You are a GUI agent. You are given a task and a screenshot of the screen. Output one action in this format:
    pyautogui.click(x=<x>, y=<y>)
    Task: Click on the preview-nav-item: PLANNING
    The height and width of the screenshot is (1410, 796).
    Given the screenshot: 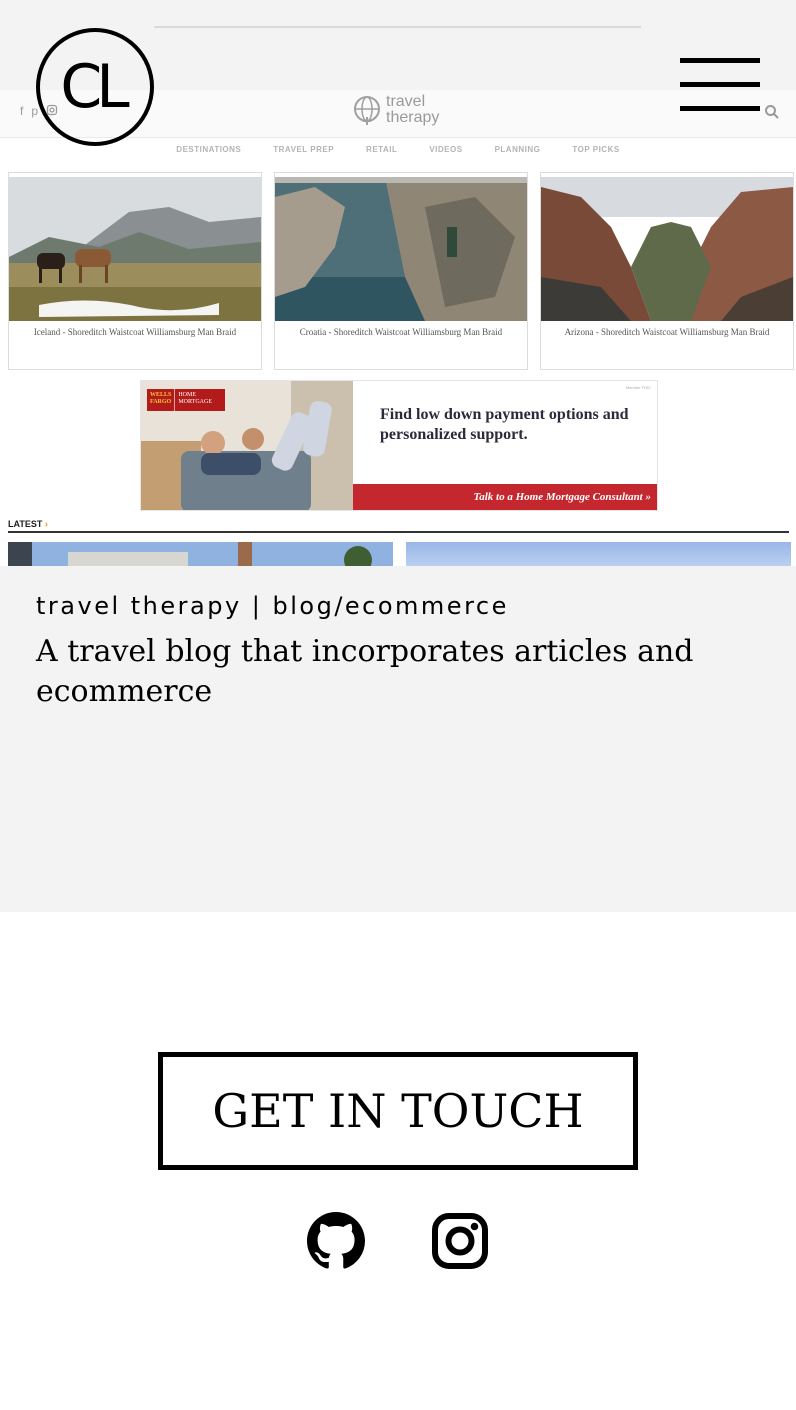 What is the action you would take?
    pyautogui.click(x=517, y=149)
    